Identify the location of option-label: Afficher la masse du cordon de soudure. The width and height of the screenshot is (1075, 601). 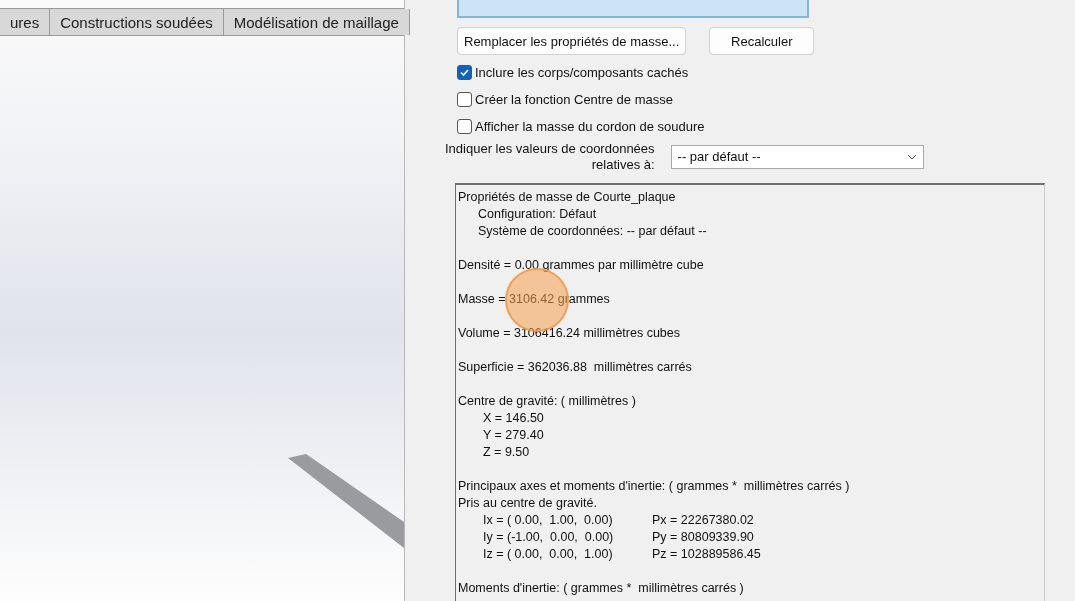
(590, 126).